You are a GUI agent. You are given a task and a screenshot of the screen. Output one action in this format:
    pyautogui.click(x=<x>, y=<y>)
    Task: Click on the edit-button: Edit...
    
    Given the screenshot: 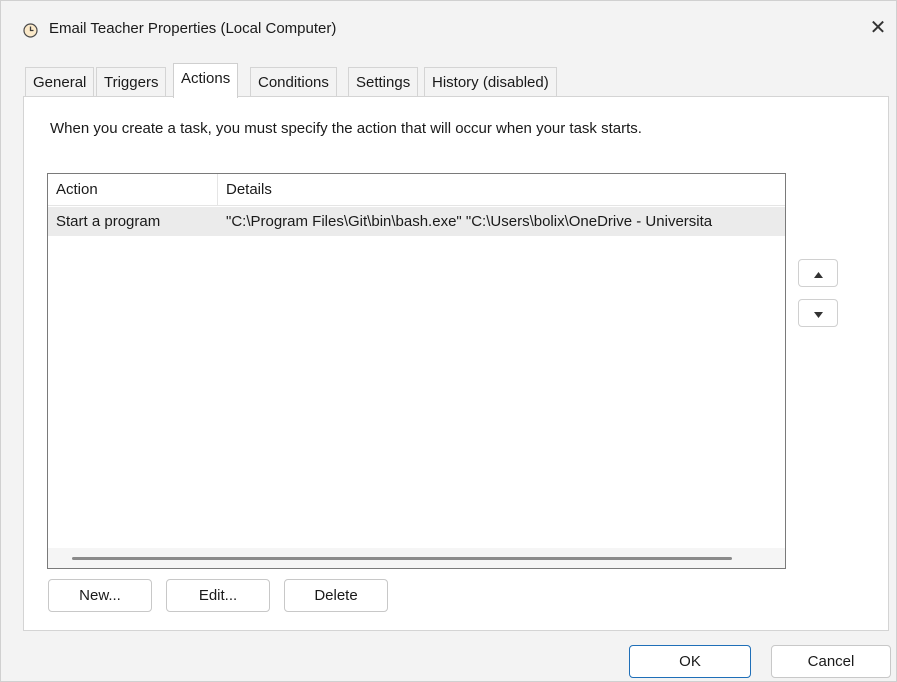 What is the action you would take?
    pyautogui.click(x=218, y=595)
    